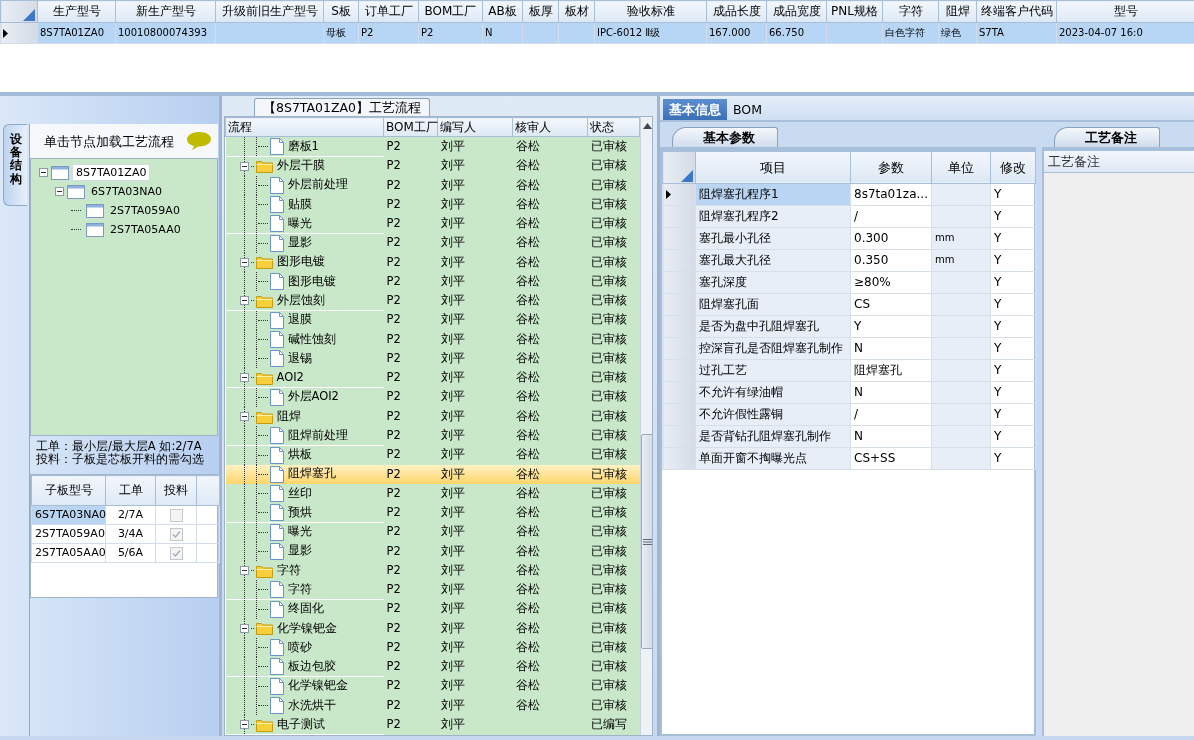  I want to click on column-header: 成品长度, so click(736, 11).